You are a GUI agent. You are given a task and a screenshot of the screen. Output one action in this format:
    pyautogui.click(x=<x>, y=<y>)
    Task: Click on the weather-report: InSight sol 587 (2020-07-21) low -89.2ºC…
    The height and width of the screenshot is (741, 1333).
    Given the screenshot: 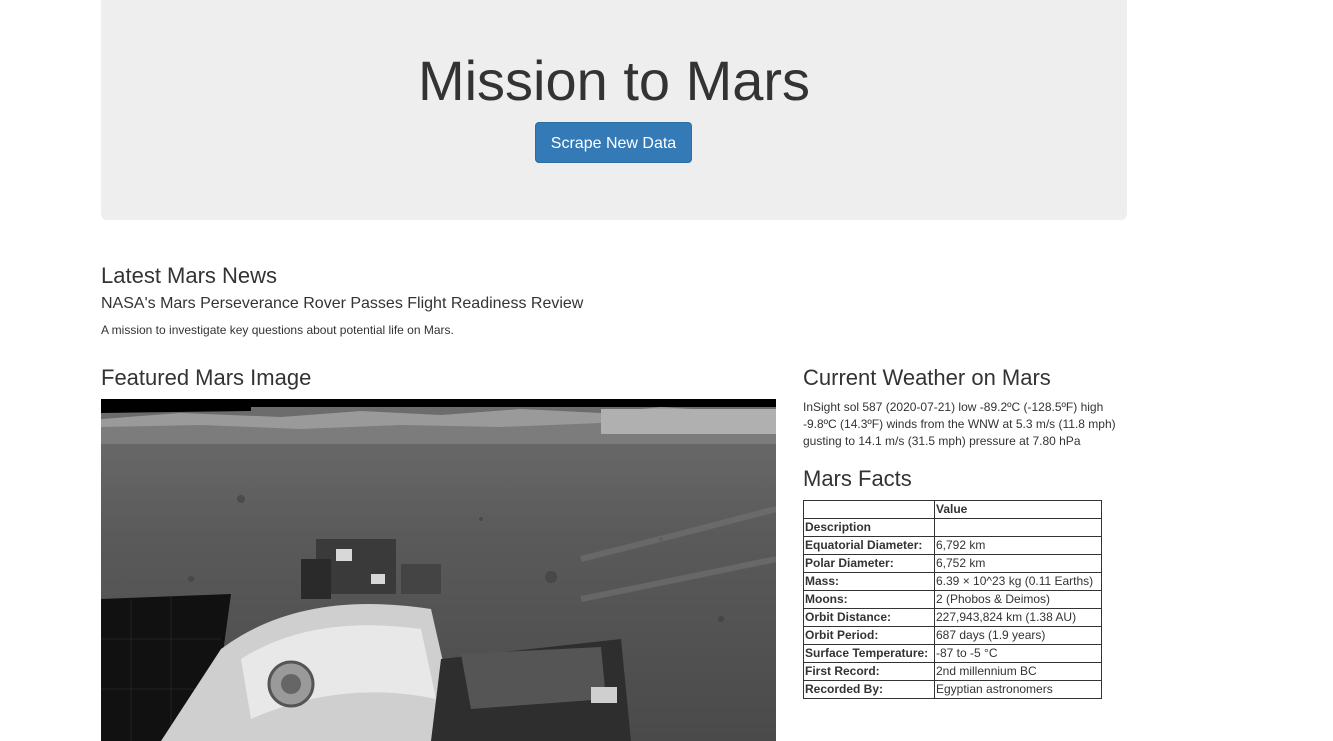 What is the action you would take?
    pyautogui.click(x=959, y=424)
    